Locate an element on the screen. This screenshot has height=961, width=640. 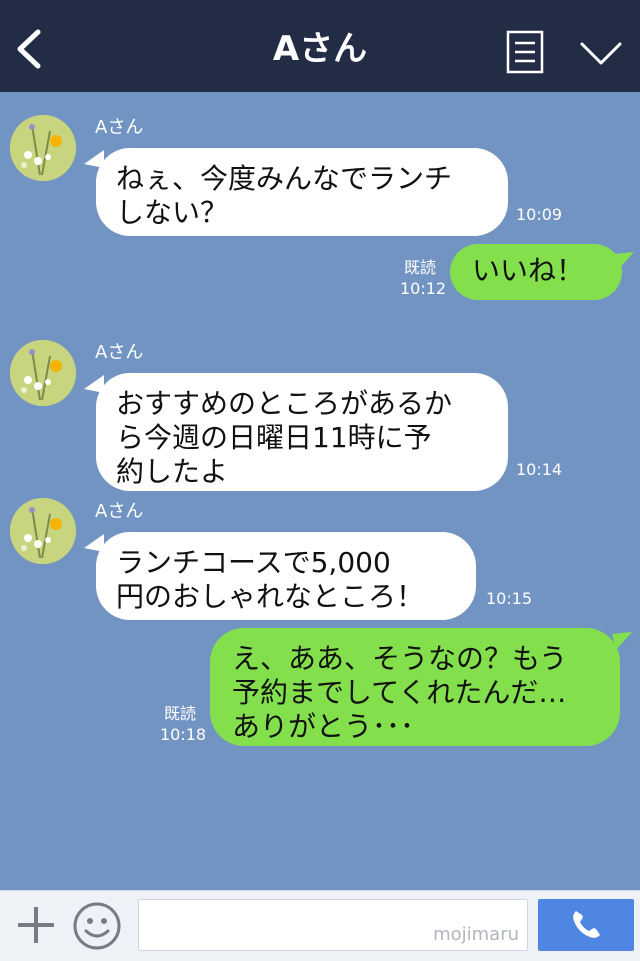
emoji-button is located at coordinates (97, 926).